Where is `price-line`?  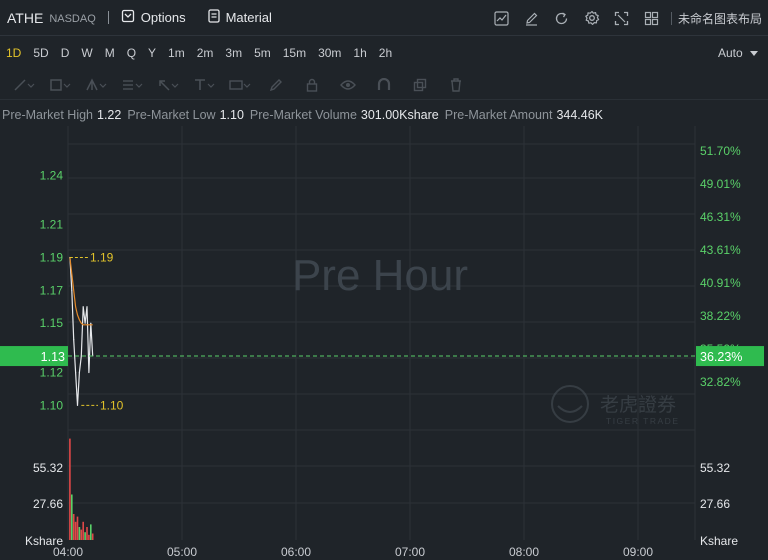 price-line is located at coordinates (81, 331).